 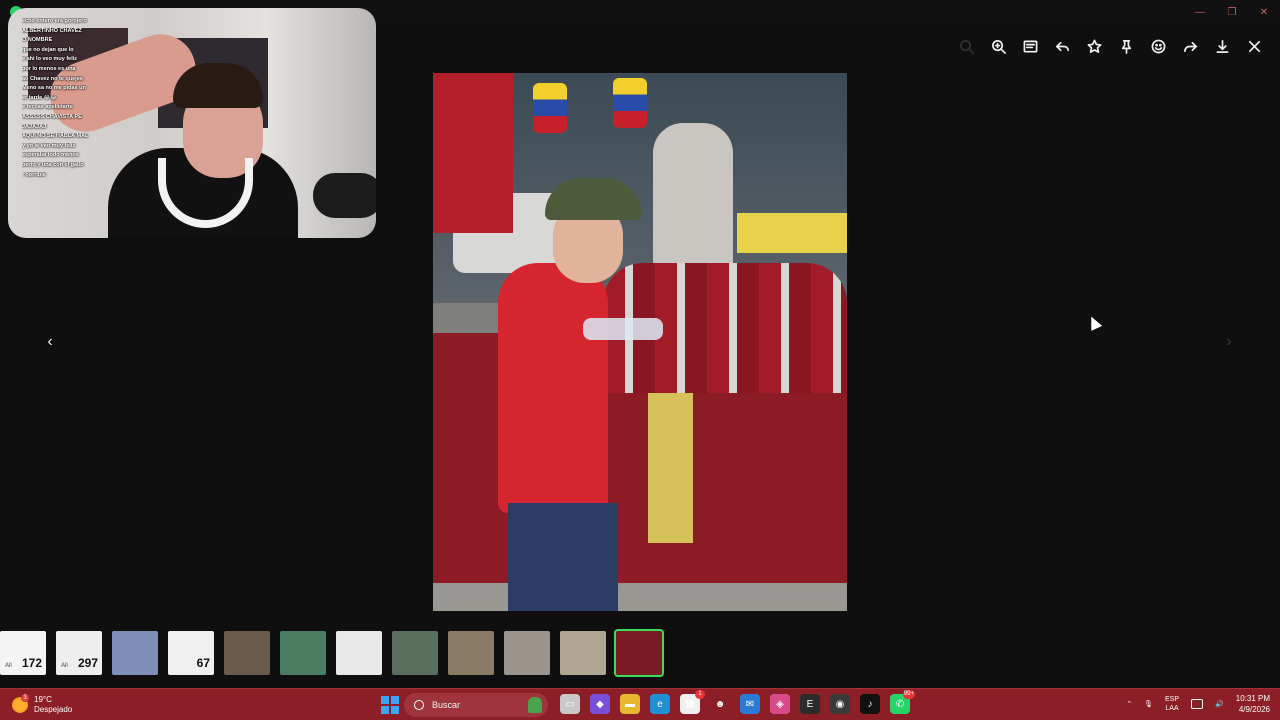 What do you see at coordinates (31, 663) in the screenshot?
I see `thumbnail-number: 172` at bounding box center [31, 663].